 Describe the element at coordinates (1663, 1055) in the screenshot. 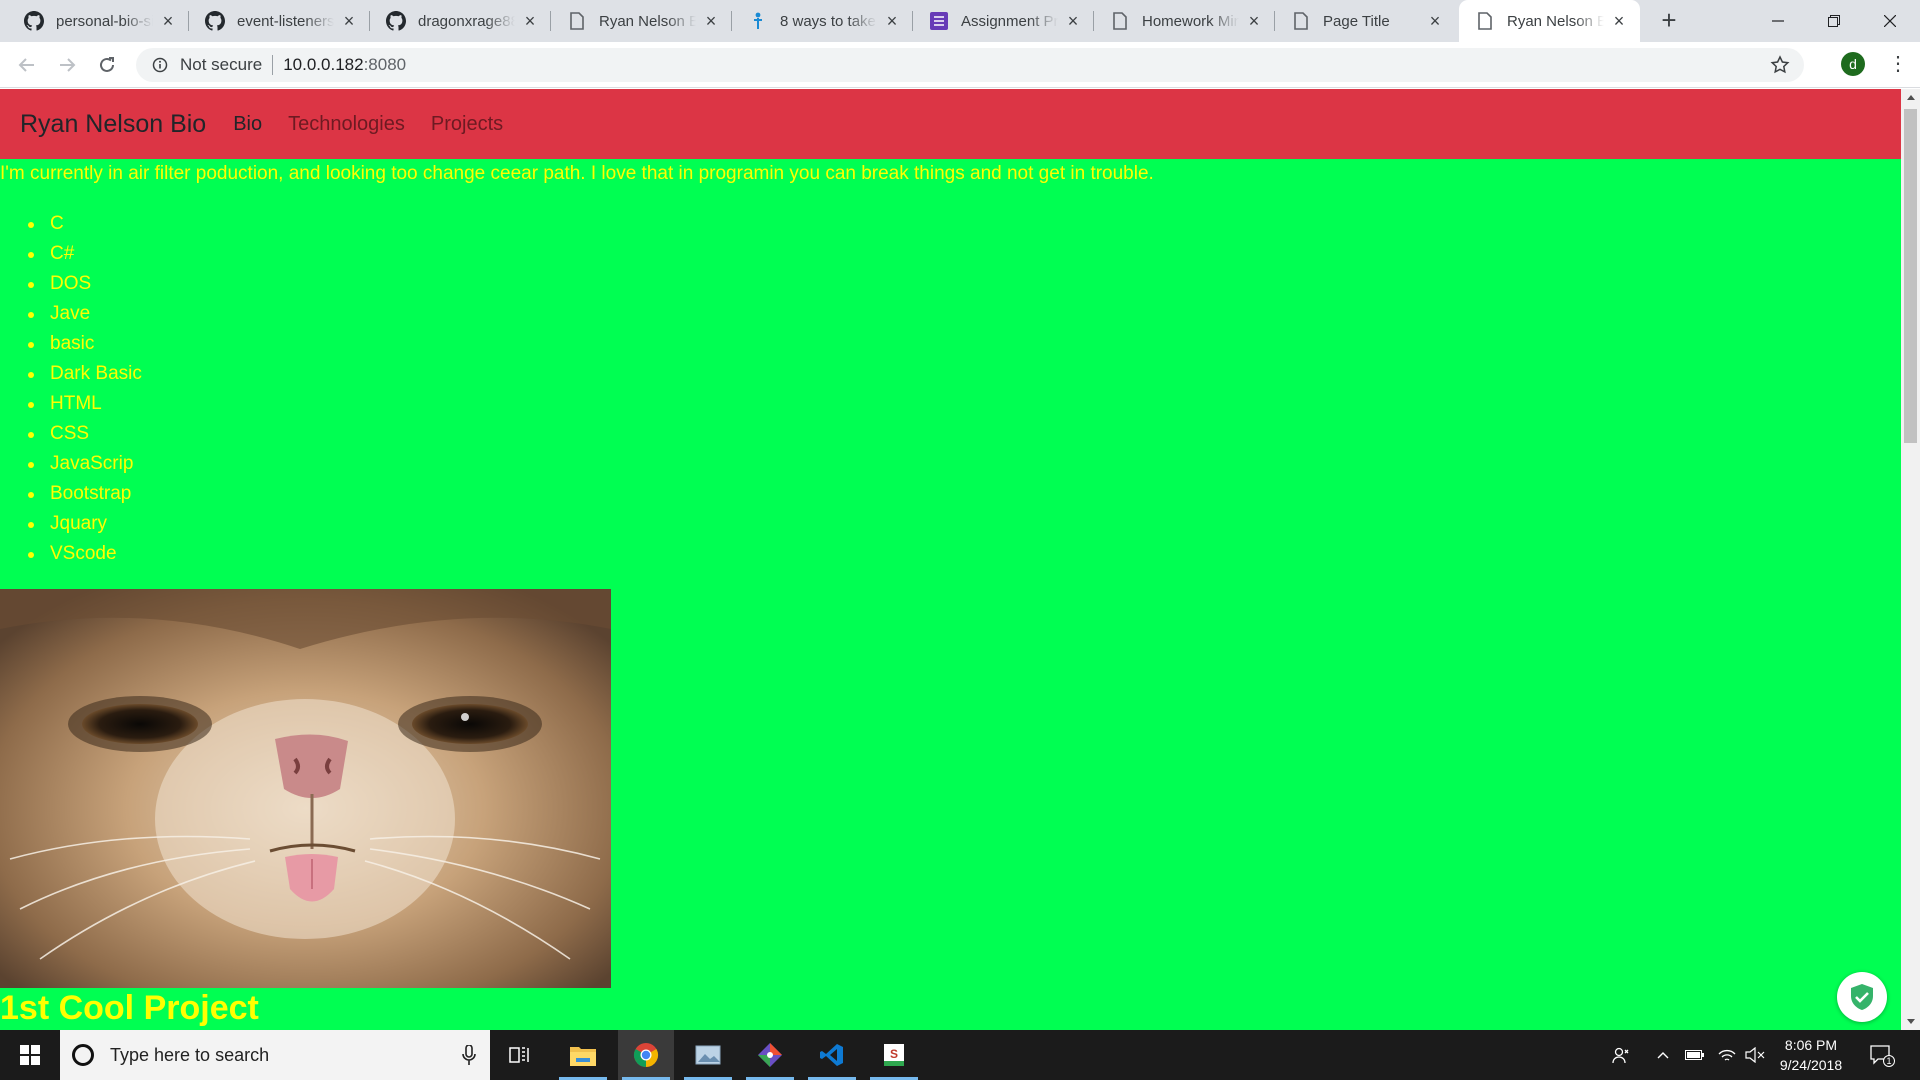

I see `chevron-up-icon` at that location.